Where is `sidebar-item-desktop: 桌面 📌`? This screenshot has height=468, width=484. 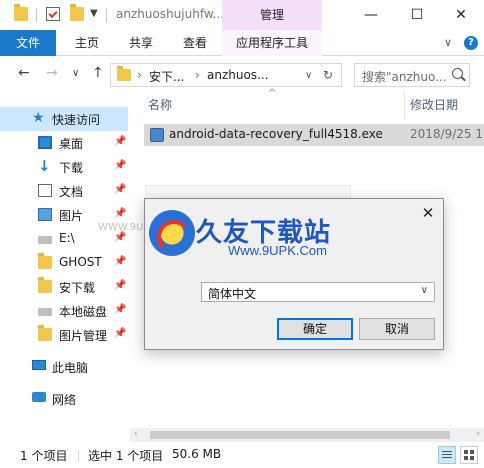
sidebar-item-desktop: 桌面 📌 is located at coordinates (64, 143).